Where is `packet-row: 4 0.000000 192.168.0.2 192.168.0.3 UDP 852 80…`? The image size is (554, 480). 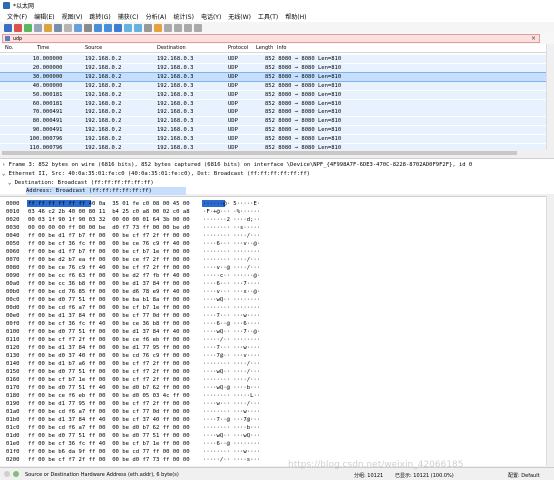 packet-row: 4 0.000000 192.168.0.2 192.168.0.3 UDP 852 80… is located at coordinates (273, 85).